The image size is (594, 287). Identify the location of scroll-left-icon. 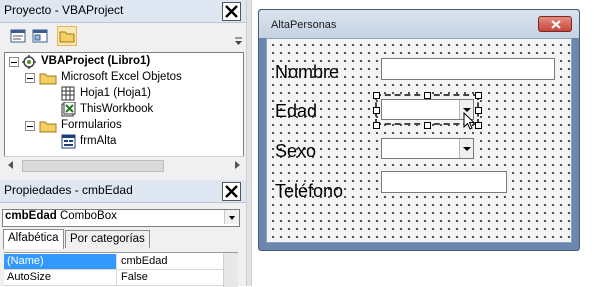
(10, 165).